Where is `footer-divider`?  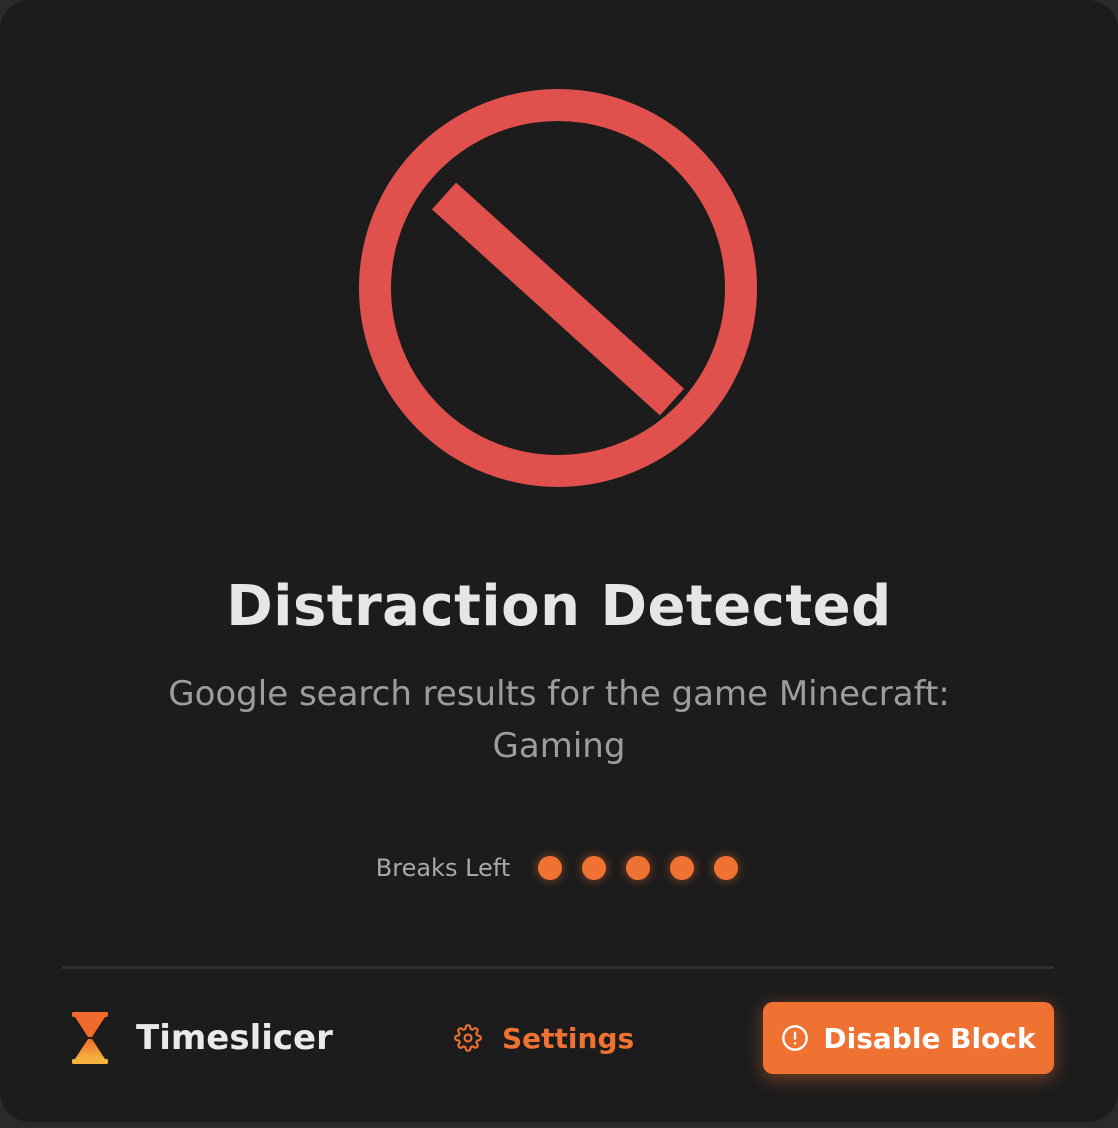 footer-divider is located at coordinates (558, 967).